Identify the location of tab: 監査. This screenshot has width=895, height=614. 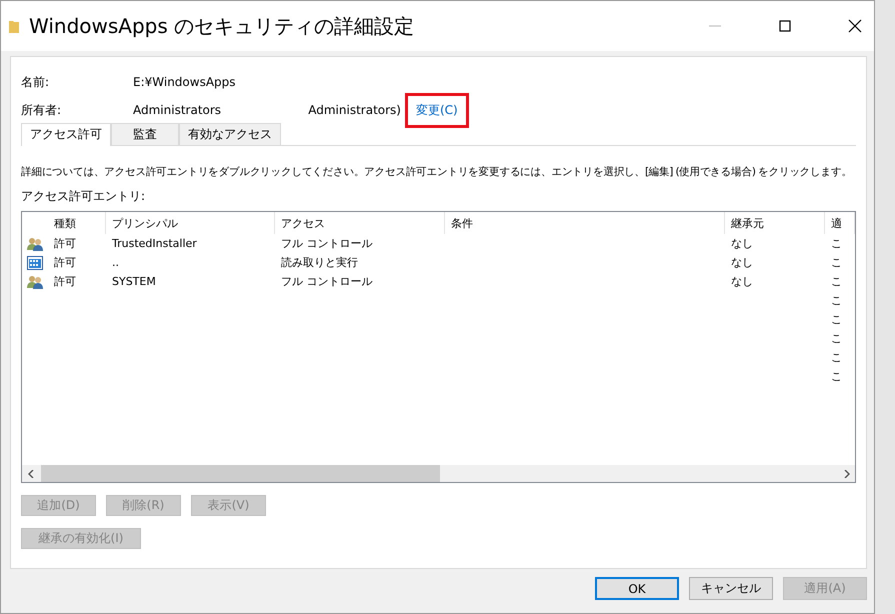
(145, 134).